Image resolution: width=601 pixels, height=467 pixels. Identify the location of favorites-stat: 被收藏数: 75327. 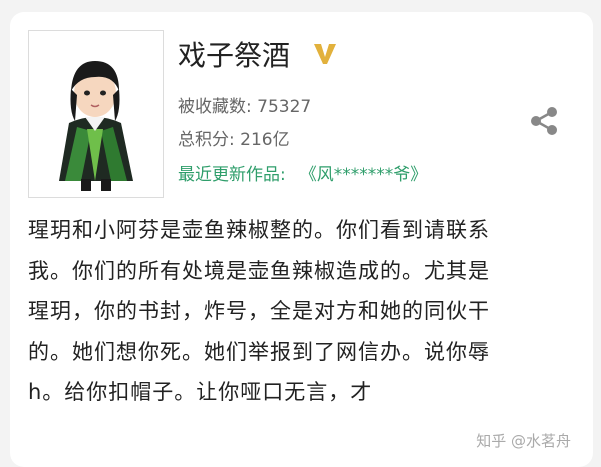
(244, 104).